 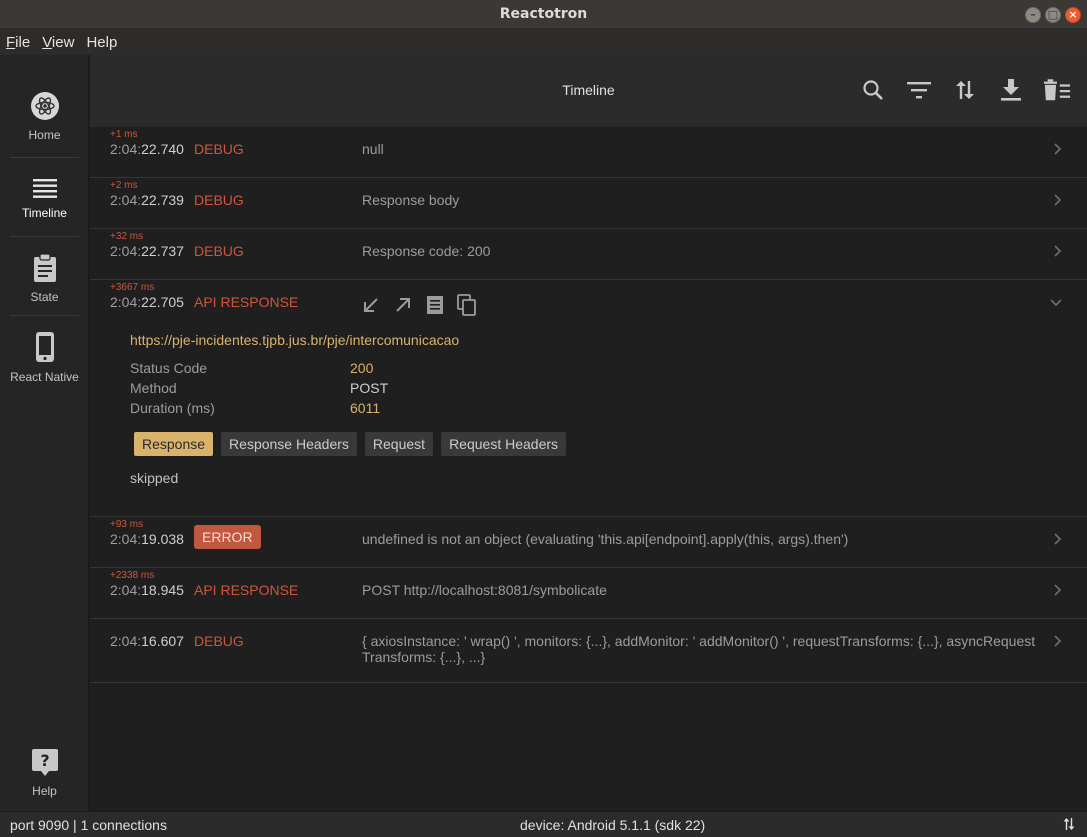 What do you see at coordinates (371, 305) in the screenshot?
I see `arrow-in-icon` at bounding box center [371, 305].